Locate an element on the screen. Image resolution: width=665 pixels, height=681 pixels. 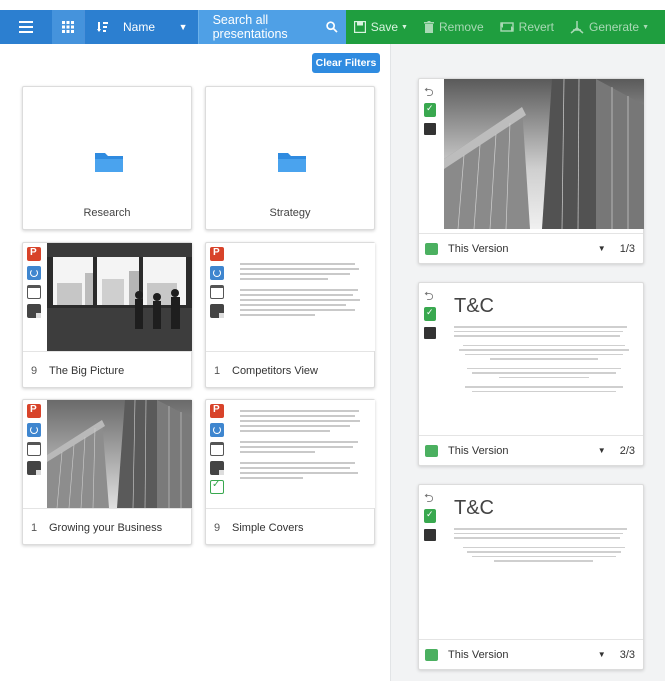
slide-count: 1 is located at coordinates (34, 527).